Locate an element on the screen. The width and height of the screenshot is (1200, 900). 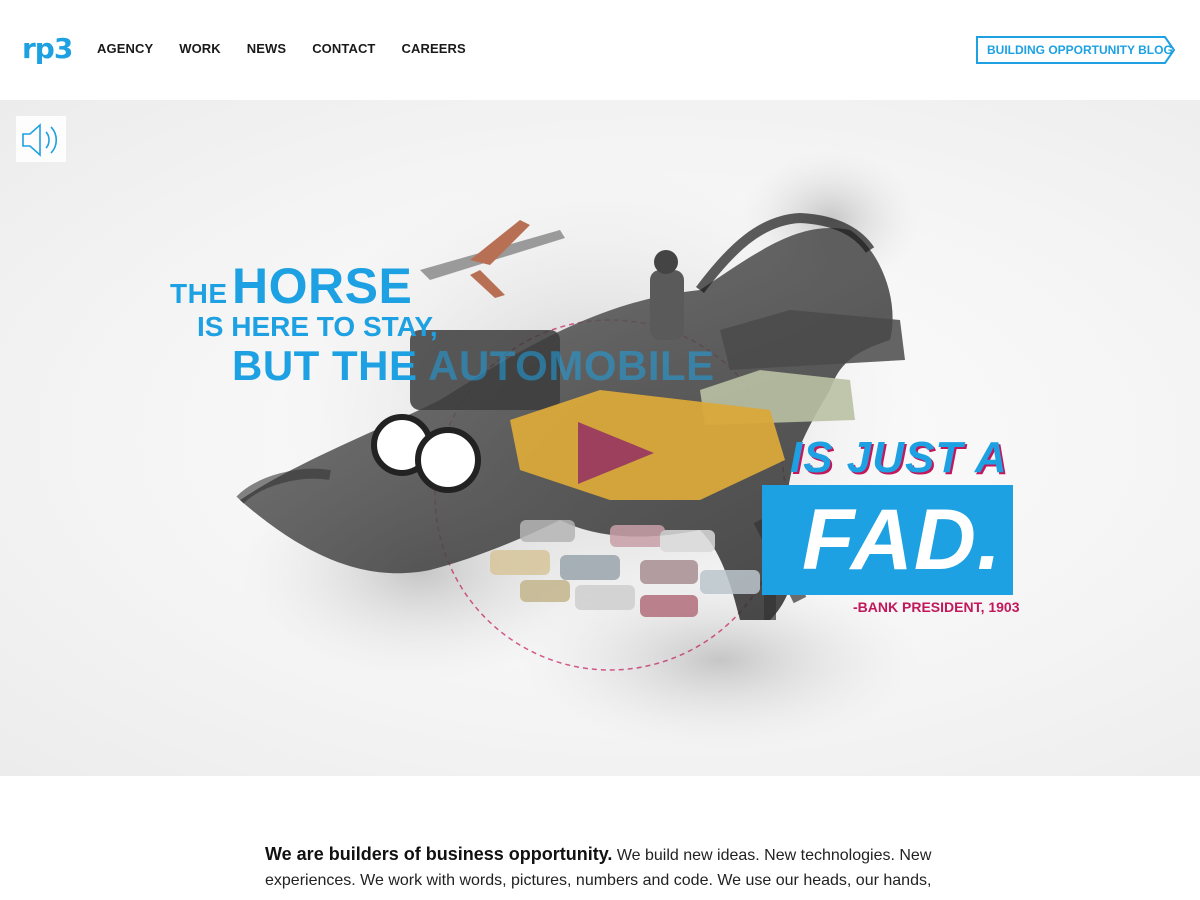
quote-but-the: BUT THE is located at coordinates (325, 365).